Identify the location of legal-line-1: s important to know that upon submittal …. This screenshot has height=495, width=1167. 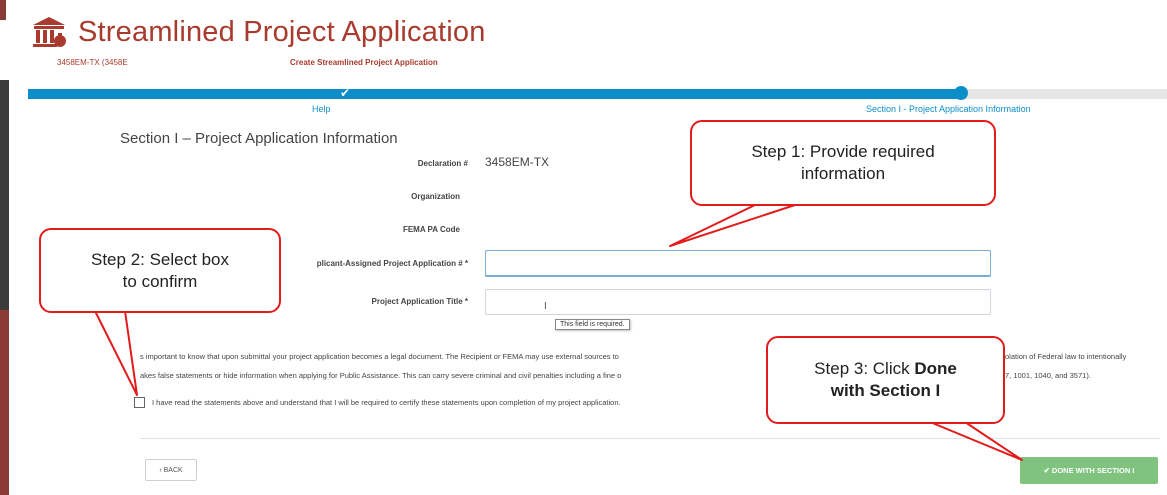
(379, 356).